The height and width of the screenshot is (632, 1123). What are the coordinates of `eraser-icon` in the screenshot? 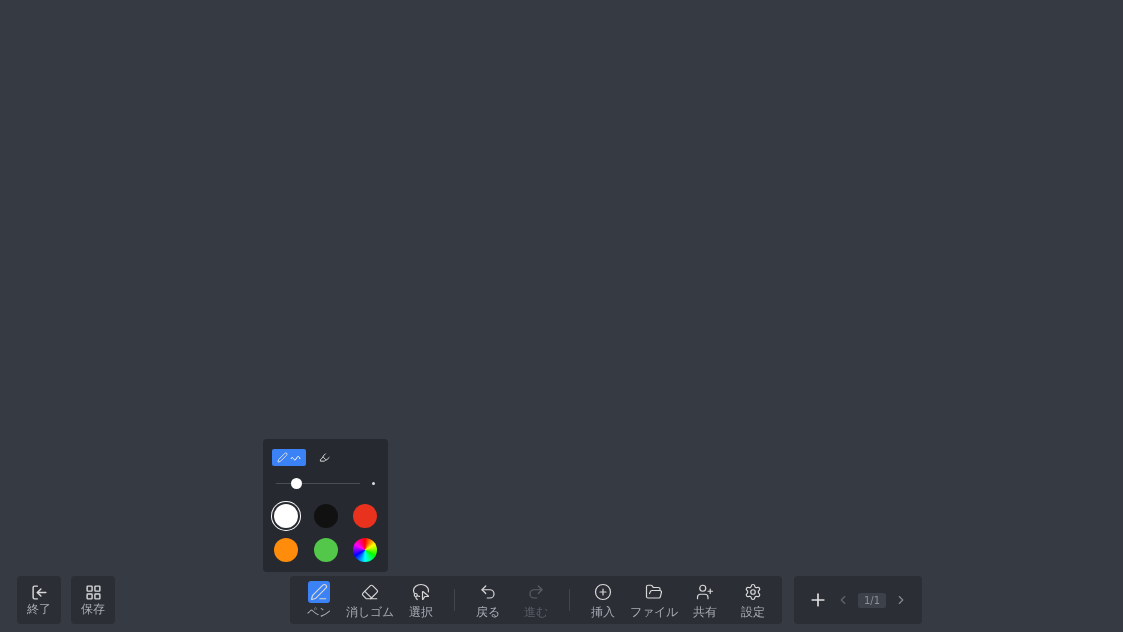 It's located at (370, 592).